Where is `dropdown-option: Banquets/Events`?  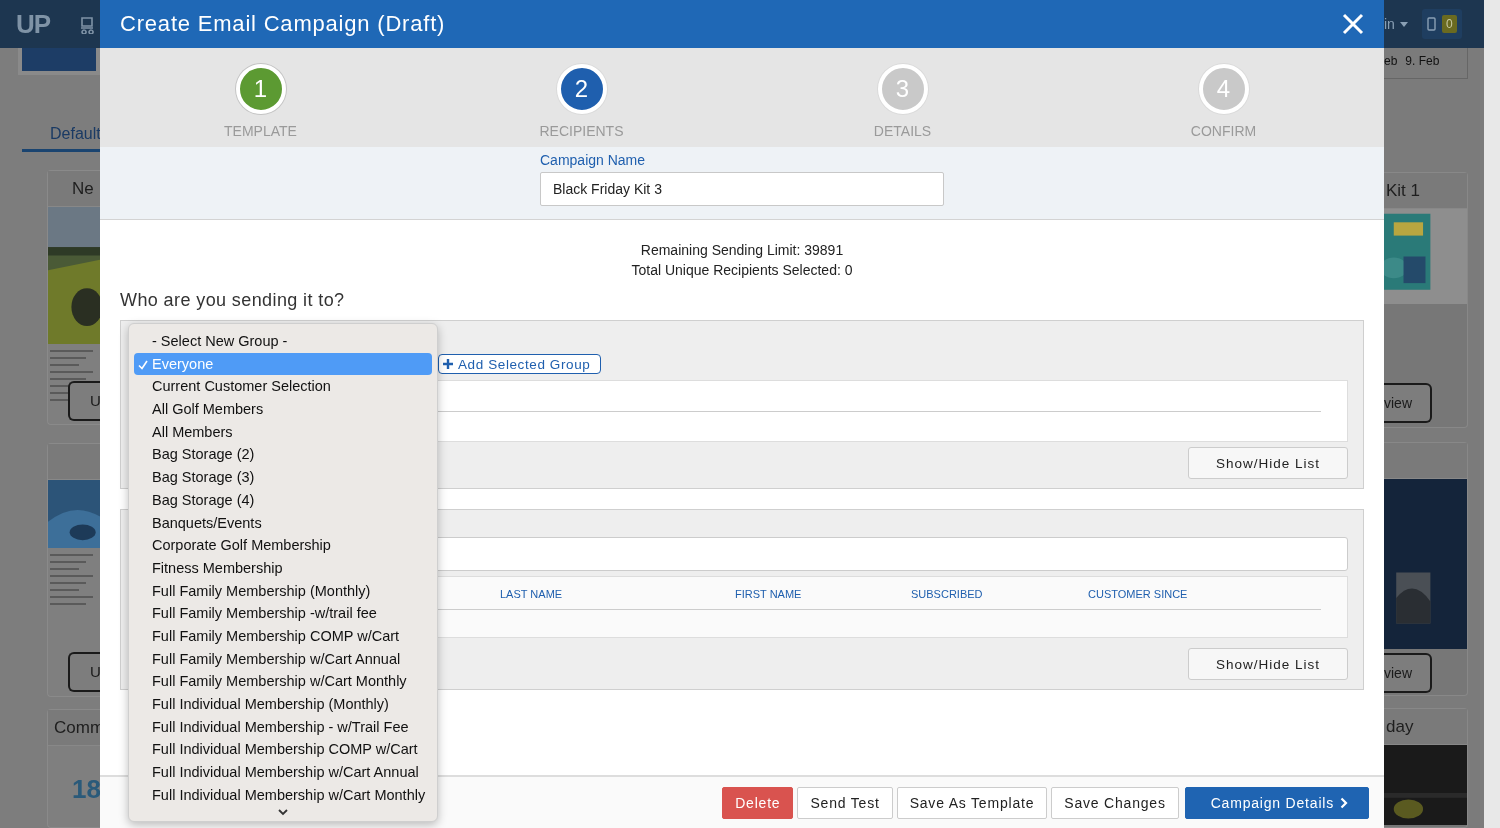 dropdown-option: Banquets/Events is located at coordinates (283, 523).